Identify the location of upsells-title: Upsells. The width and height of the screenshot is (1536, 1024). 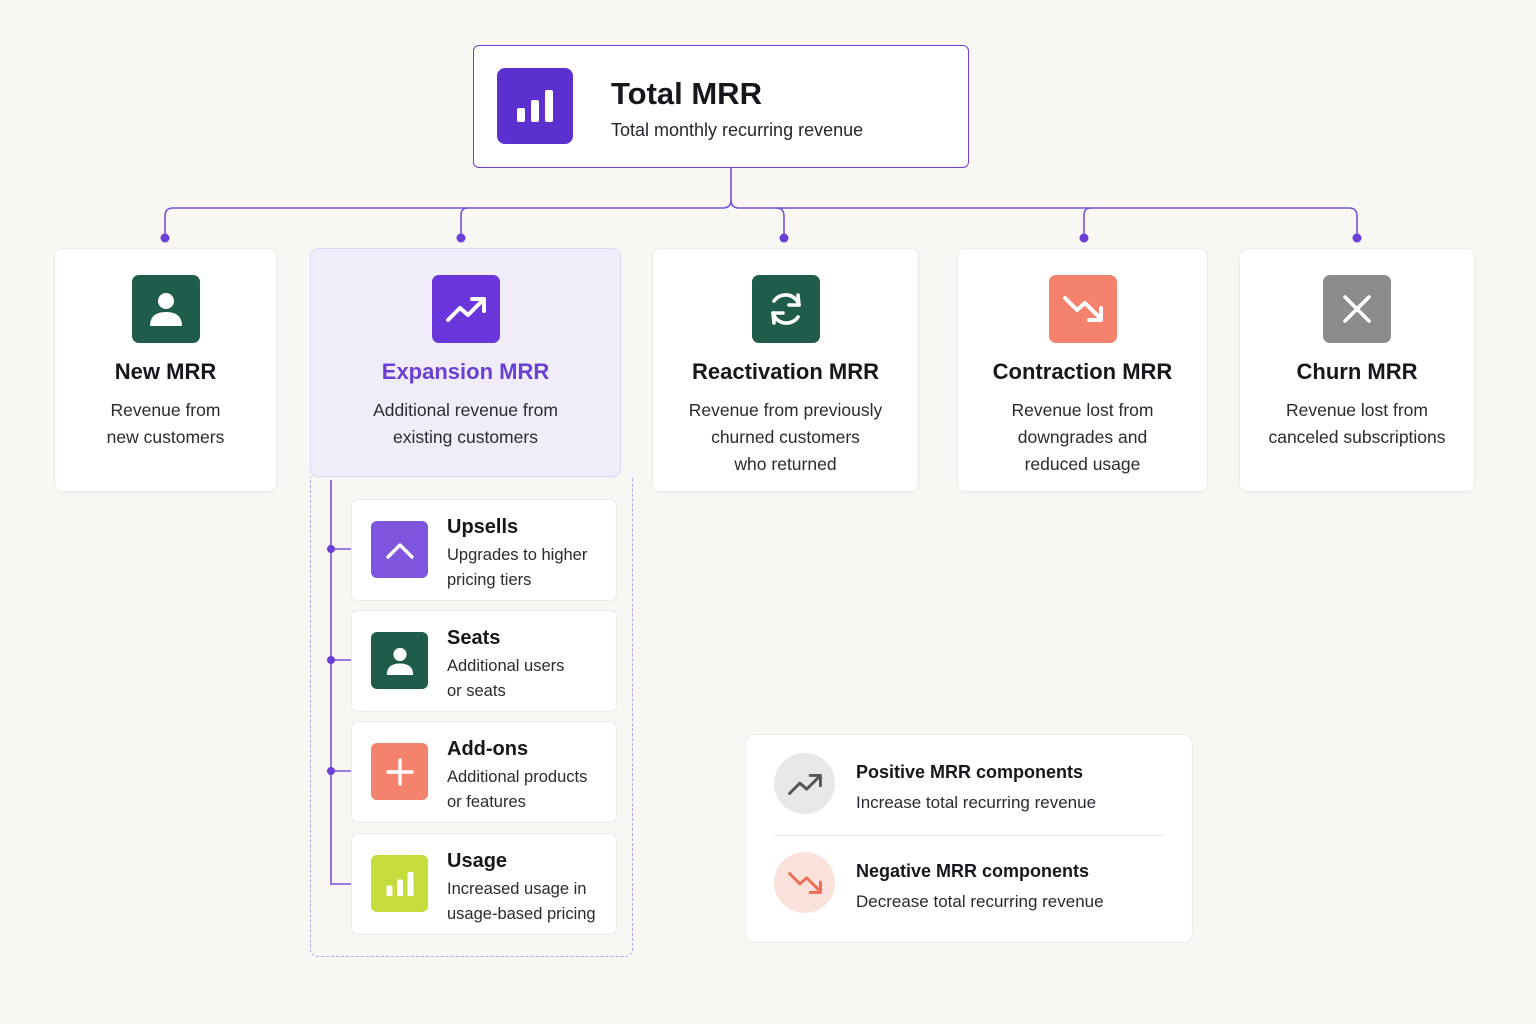
(483, 527).